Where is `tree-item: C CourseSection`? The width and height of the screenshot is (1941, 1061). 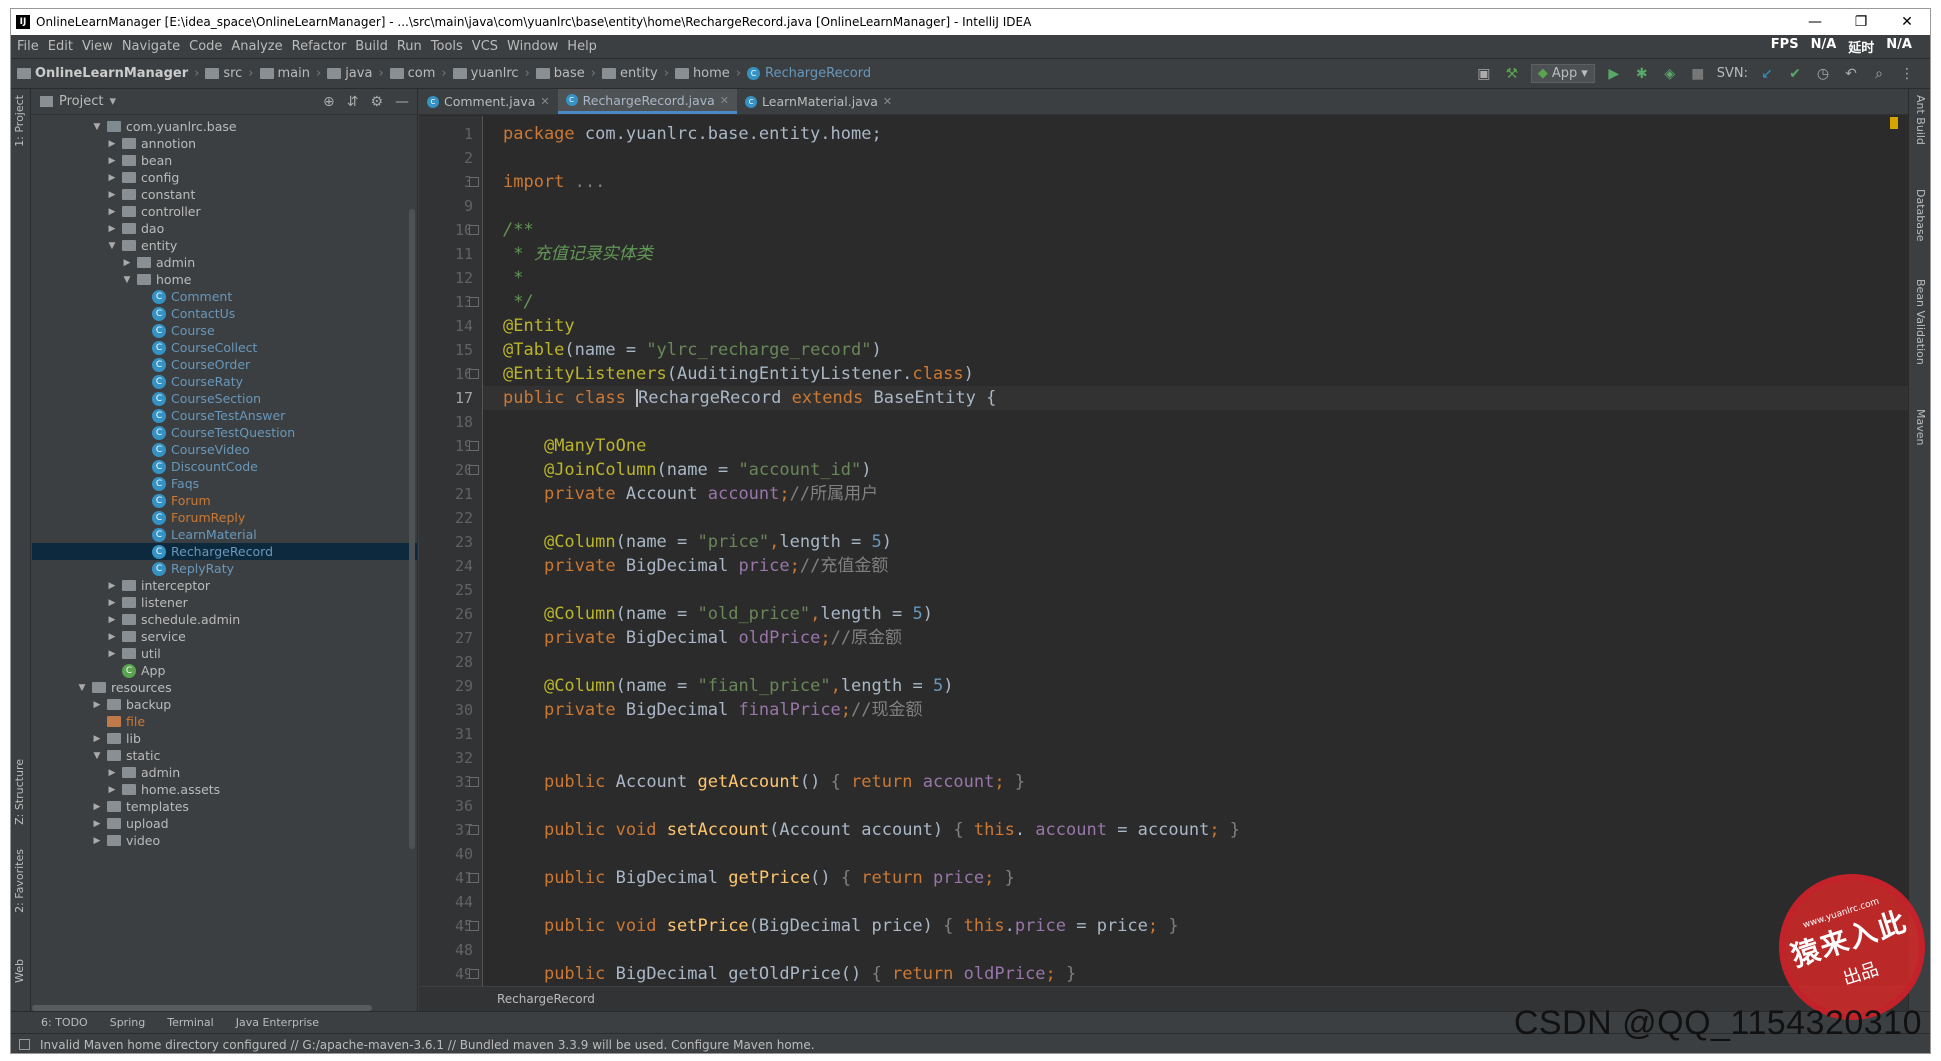
tree-item: C CourseSection is located at coordinates (224, 398).